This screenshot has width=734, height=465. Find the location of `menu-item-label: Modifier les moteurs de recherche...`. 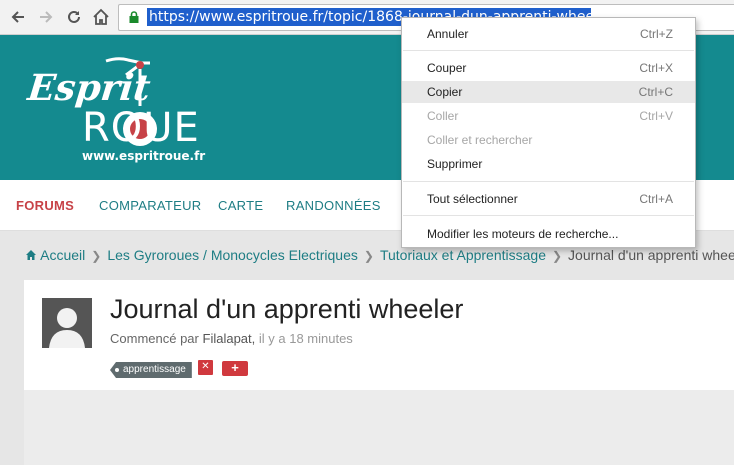

menu-item-label: Modifier les moteurs de recherche... is located at coordinates (523, 234).